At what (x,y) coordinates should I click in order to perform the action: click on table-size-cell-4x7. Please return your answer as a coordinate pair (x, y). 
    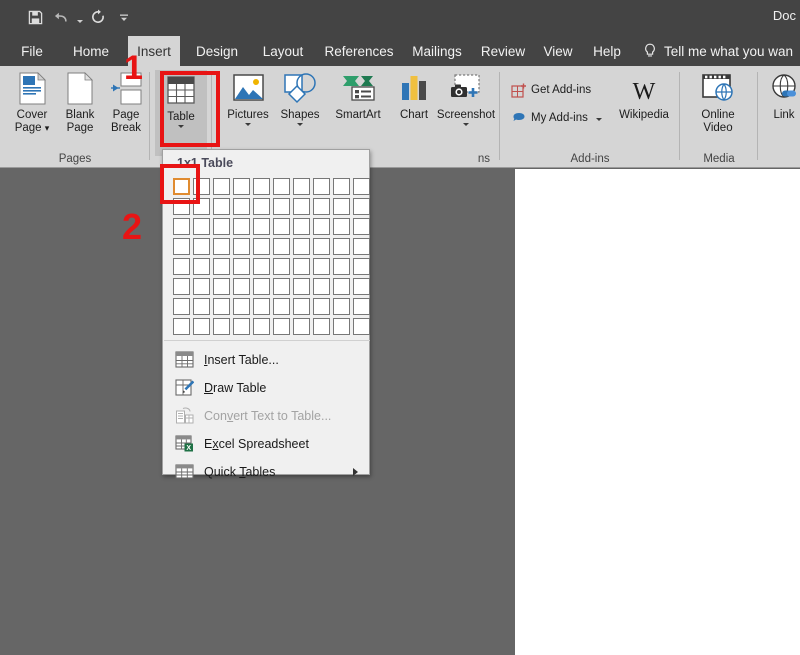
    Looking at the image, I should click on (241, 306).